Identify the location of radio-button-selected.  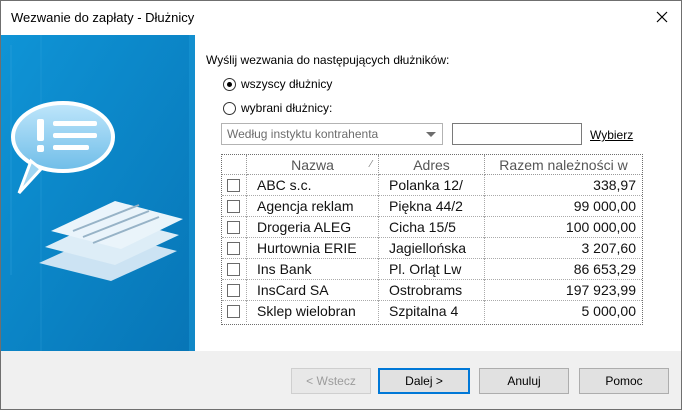
(229, 84).